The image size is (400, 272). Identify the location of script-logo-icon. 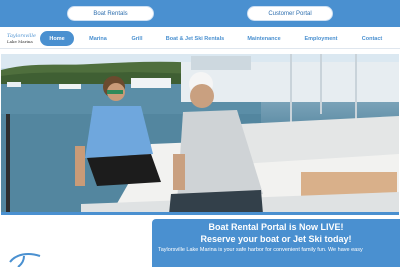
(25, 260).